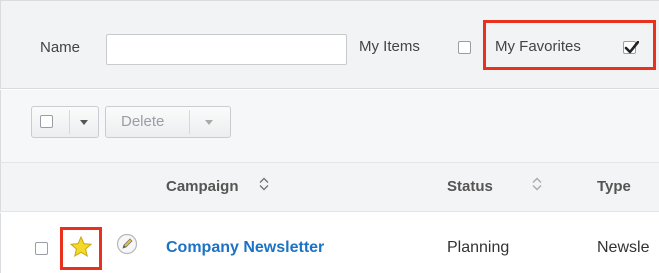 The width and height of the screenshot is (659, 273). What do you see at coordinates (127, 244) in the screenshot?
I see `pencil-icon` at bounding box center [127, 244].